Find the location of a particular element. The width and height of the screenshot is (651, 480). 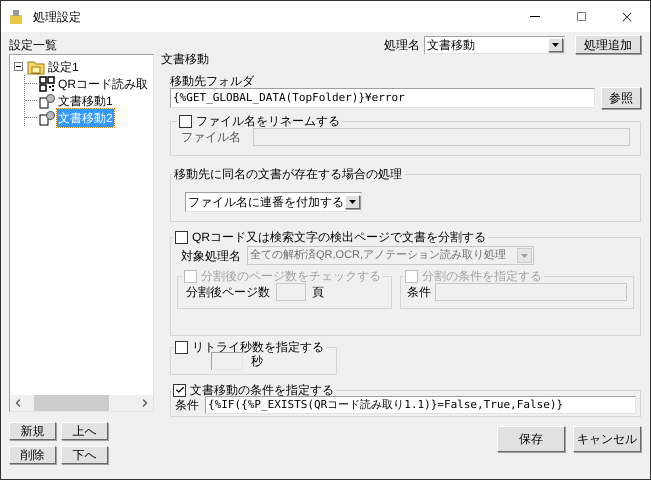

move-condition-label: 条件 is located at coordinates (187, 405).